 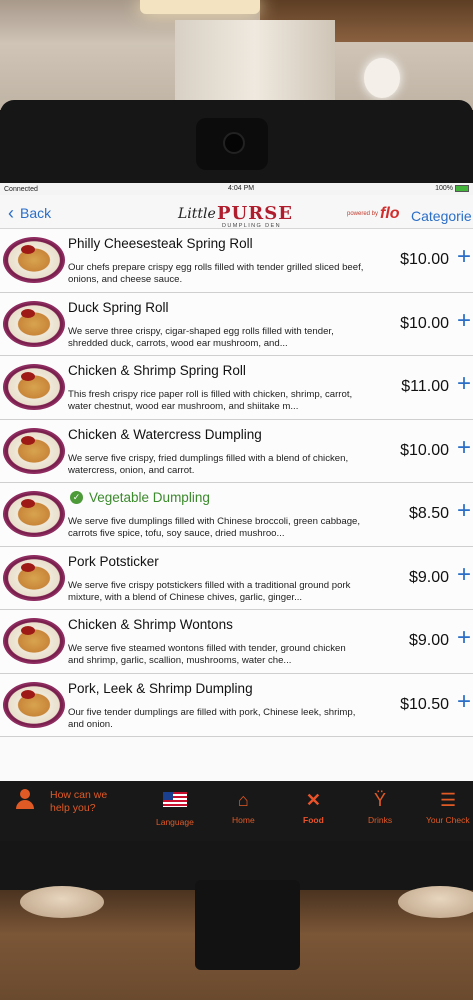 I want to click on tab-language: Language, so click(x=175, y=808).